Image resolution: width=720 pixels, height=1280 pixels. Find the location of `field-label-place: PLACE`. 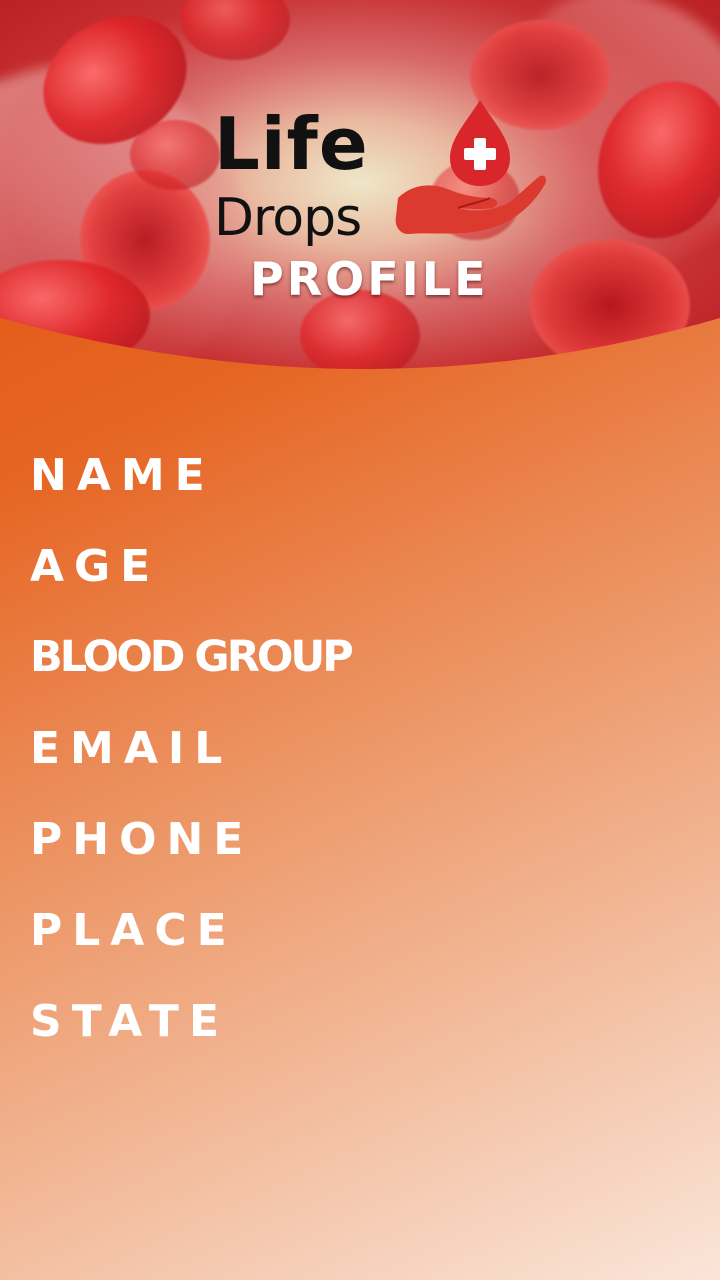

field-label-place: PLACE is located at coordinates (133, 930).